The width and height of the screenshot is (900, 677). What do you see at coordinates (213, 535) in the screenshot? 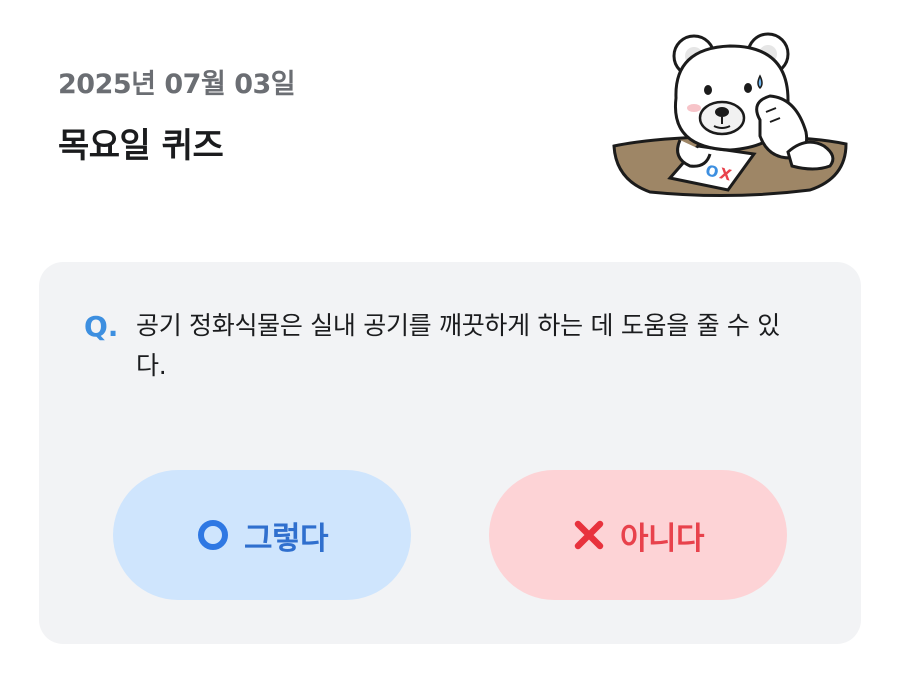
I see `circle-o-icon` at bounding box center [213, 535].